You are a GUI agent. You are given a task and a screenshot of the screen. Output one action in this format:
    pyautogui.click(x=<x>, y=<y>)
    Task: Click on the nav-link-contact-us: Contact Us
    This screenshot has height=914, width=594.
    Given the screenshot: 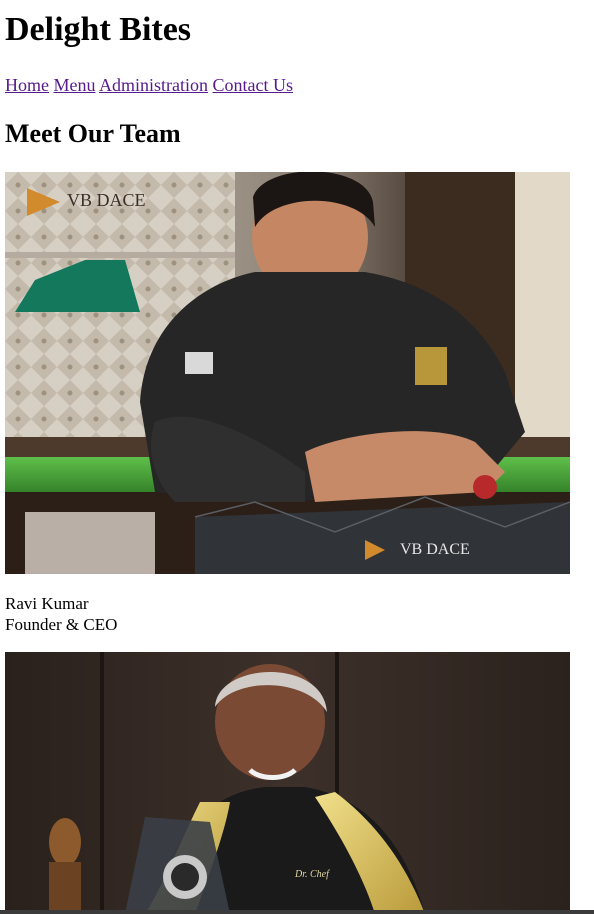 What is the action you would take?
    pyautogui.click(x=253, y=85)
    